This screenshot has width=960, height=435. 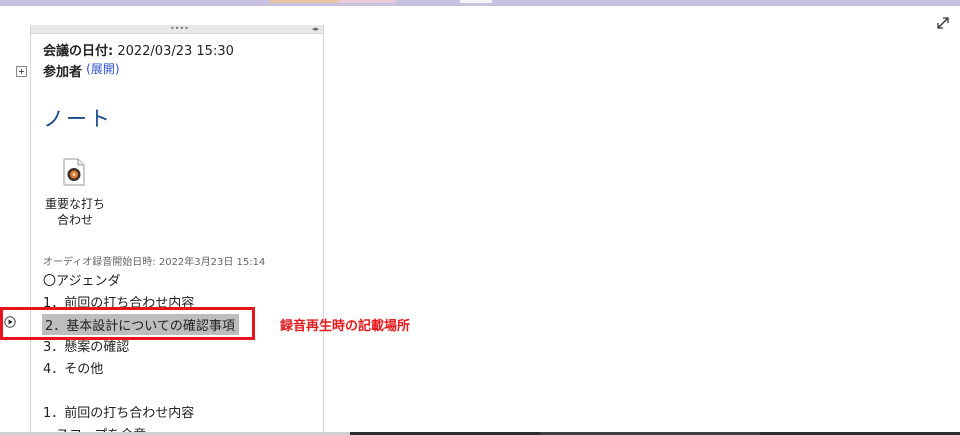 I want to click on audio-file-label-line1: 重要な打ち, so click(x=74, y=204).